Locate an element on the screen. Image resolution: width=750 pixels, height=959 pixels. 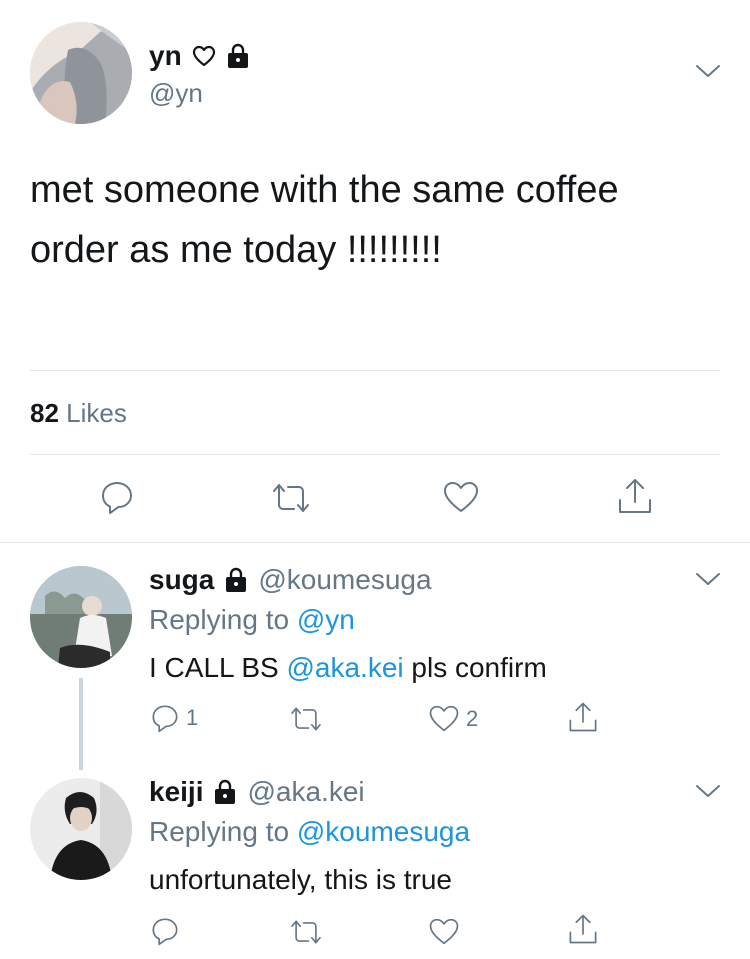
like-button: 2 is located at coordinates (453, 718).